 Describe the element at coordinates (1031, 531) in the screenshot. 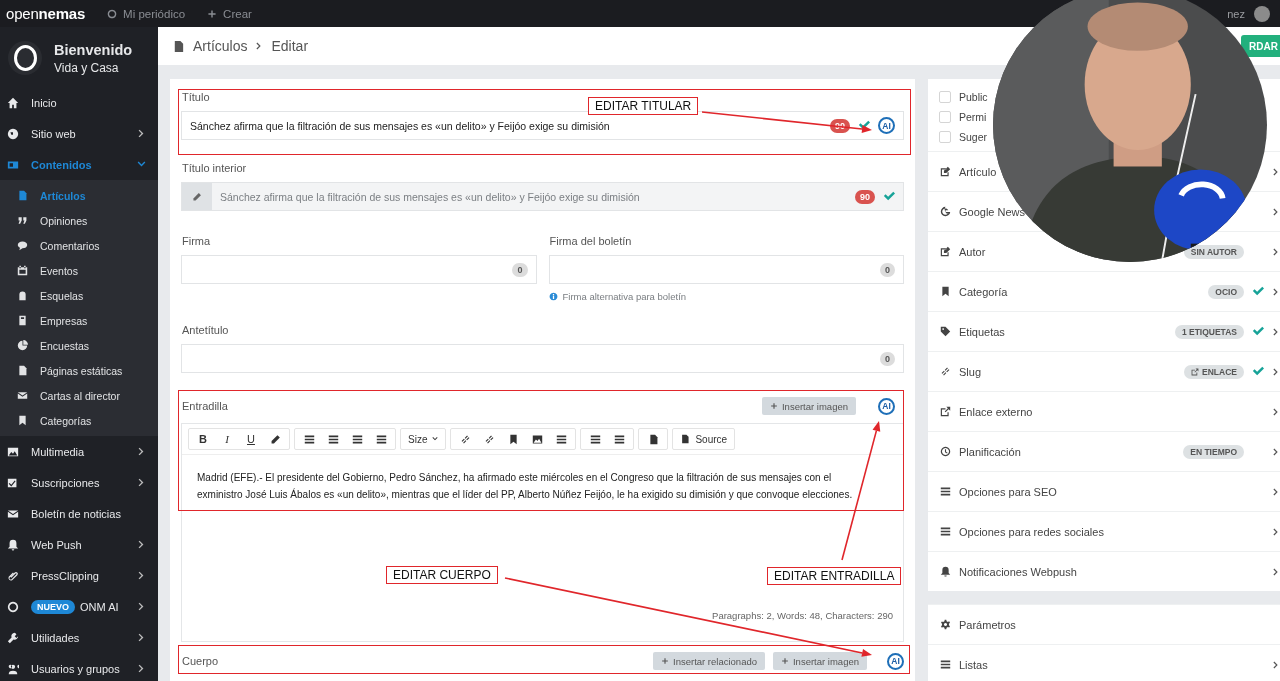

I see `panel-row-label: Opciones para redes sociales` at that location.